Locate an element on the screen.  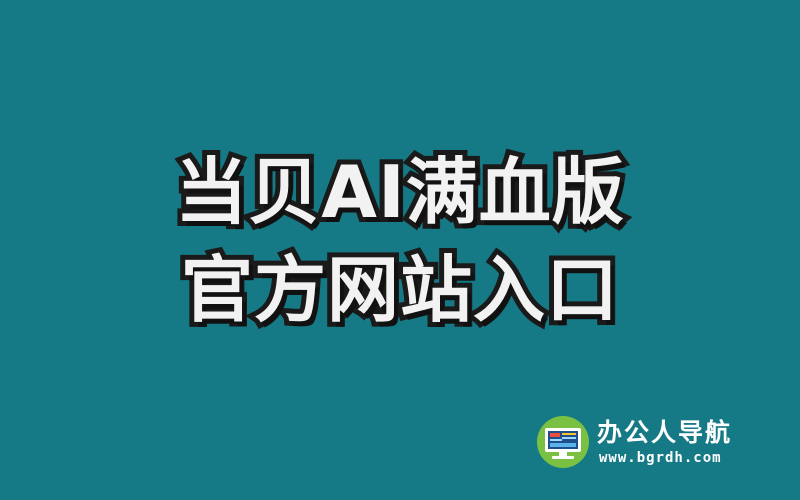
headline-line-2: 官方网站入口 is located at coordinates (399, 290).